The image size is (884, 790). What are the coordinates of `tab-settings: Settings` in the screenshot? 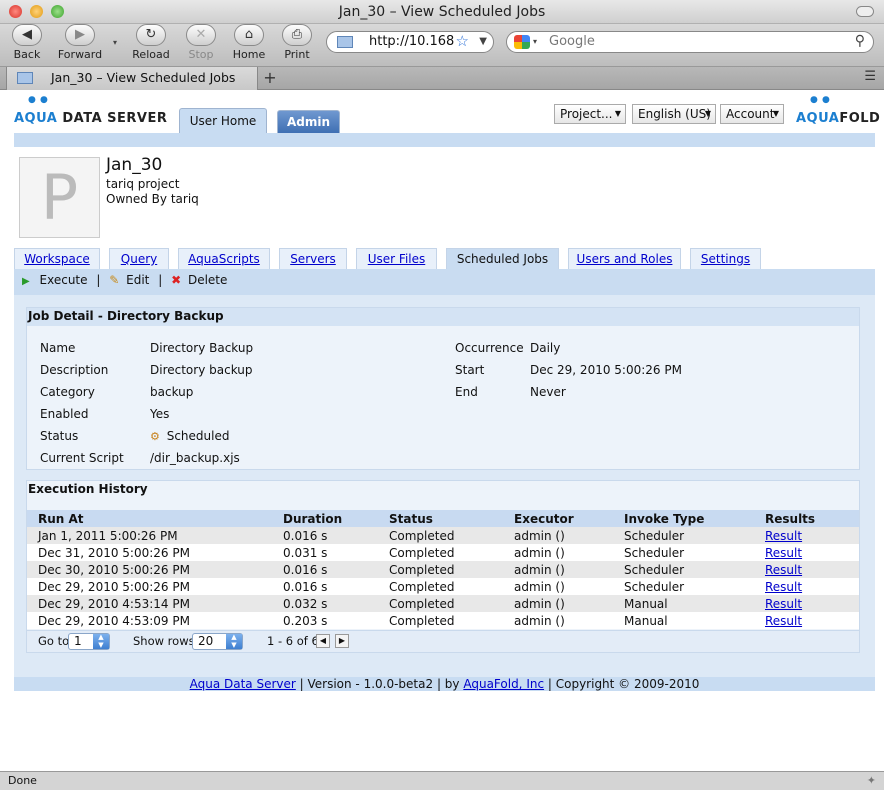 It's located at (725, 259).